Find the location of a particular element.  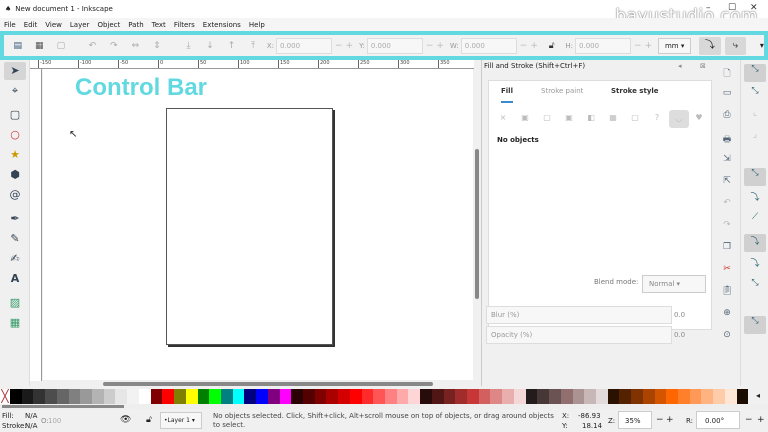

stroke-indicator: N/A is located at coordinates (31, 426).